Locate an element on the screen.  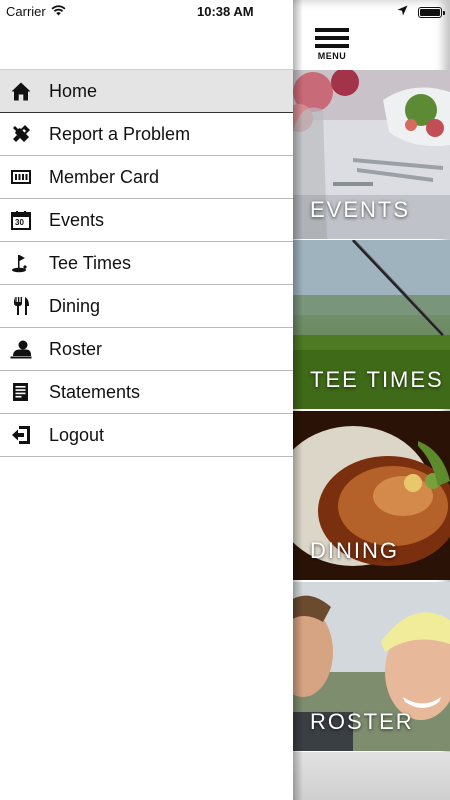
document-icon is located at coordinates (21, 392).